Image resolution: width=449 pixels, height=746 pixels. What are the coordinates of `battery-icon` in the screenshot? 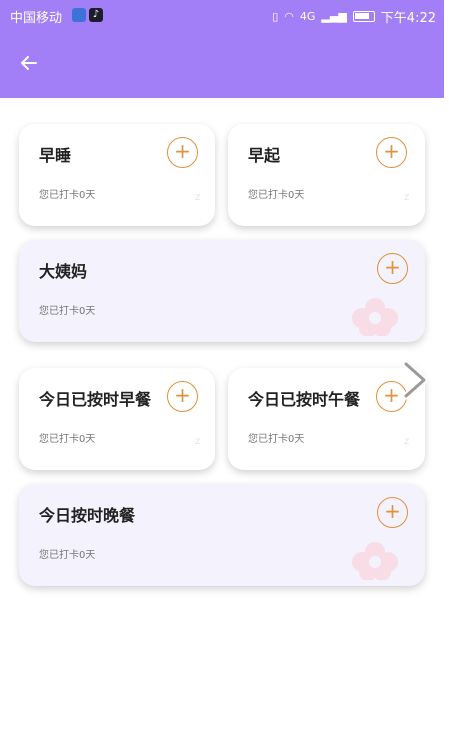 It's located at (363, 16).